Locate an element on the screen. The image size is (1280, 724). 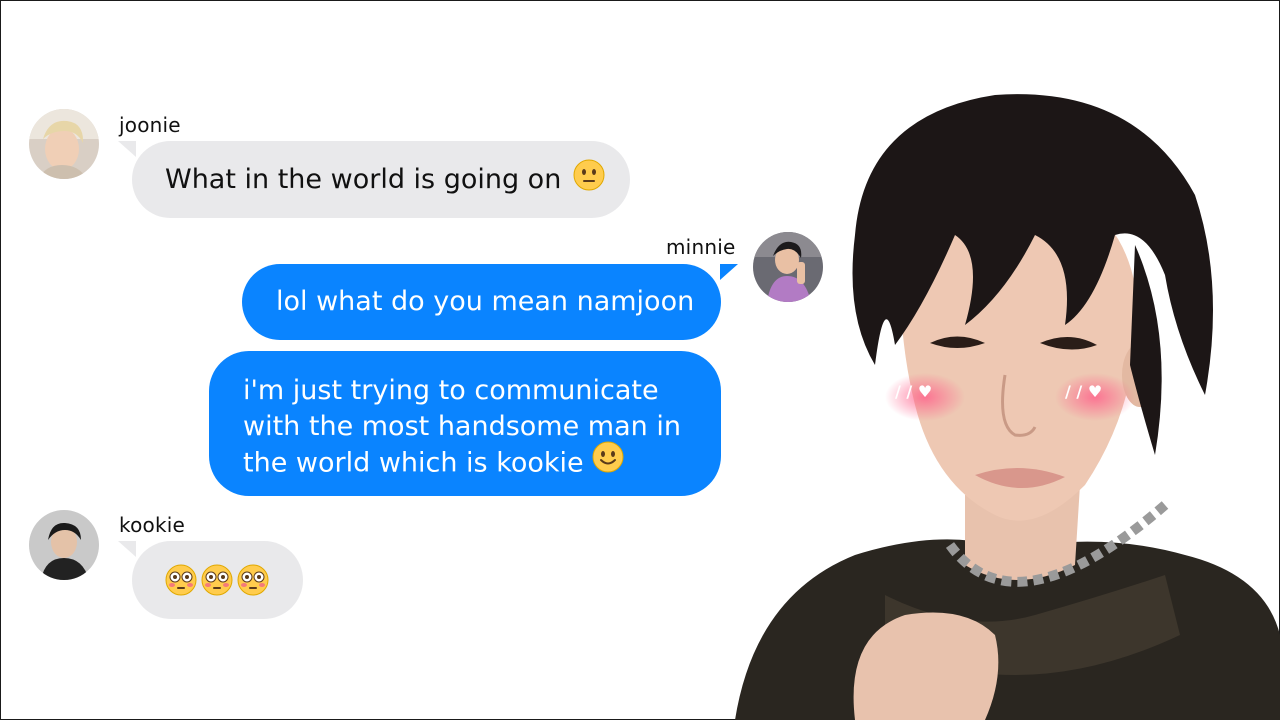
message-text: What in the world is going on is located at coordinates (363, 179).